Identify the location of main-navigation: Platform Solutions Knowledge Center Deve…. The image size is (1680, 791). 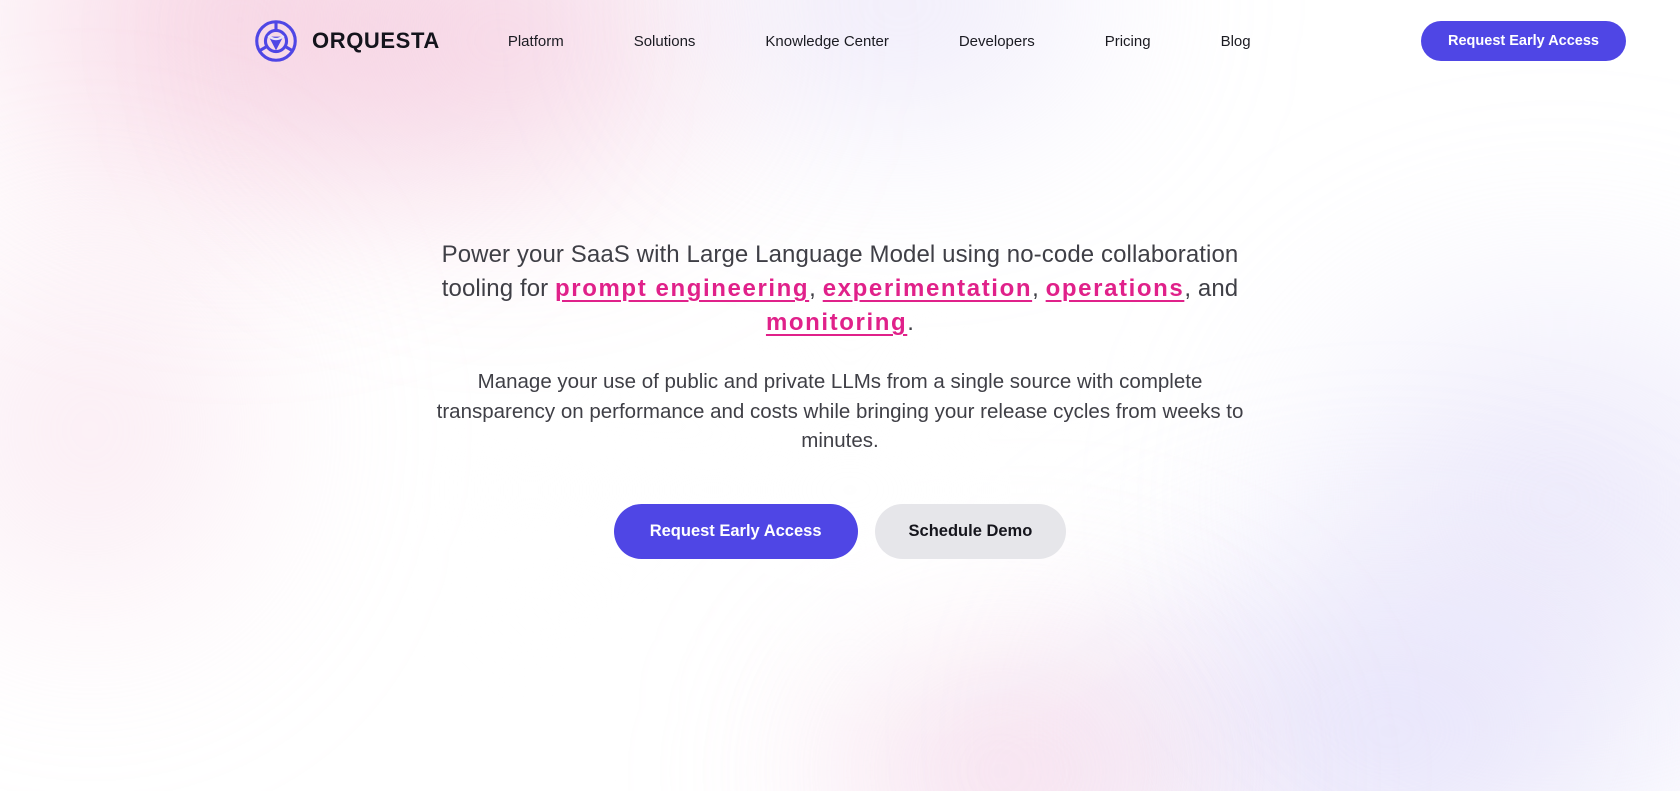
(879, 41).